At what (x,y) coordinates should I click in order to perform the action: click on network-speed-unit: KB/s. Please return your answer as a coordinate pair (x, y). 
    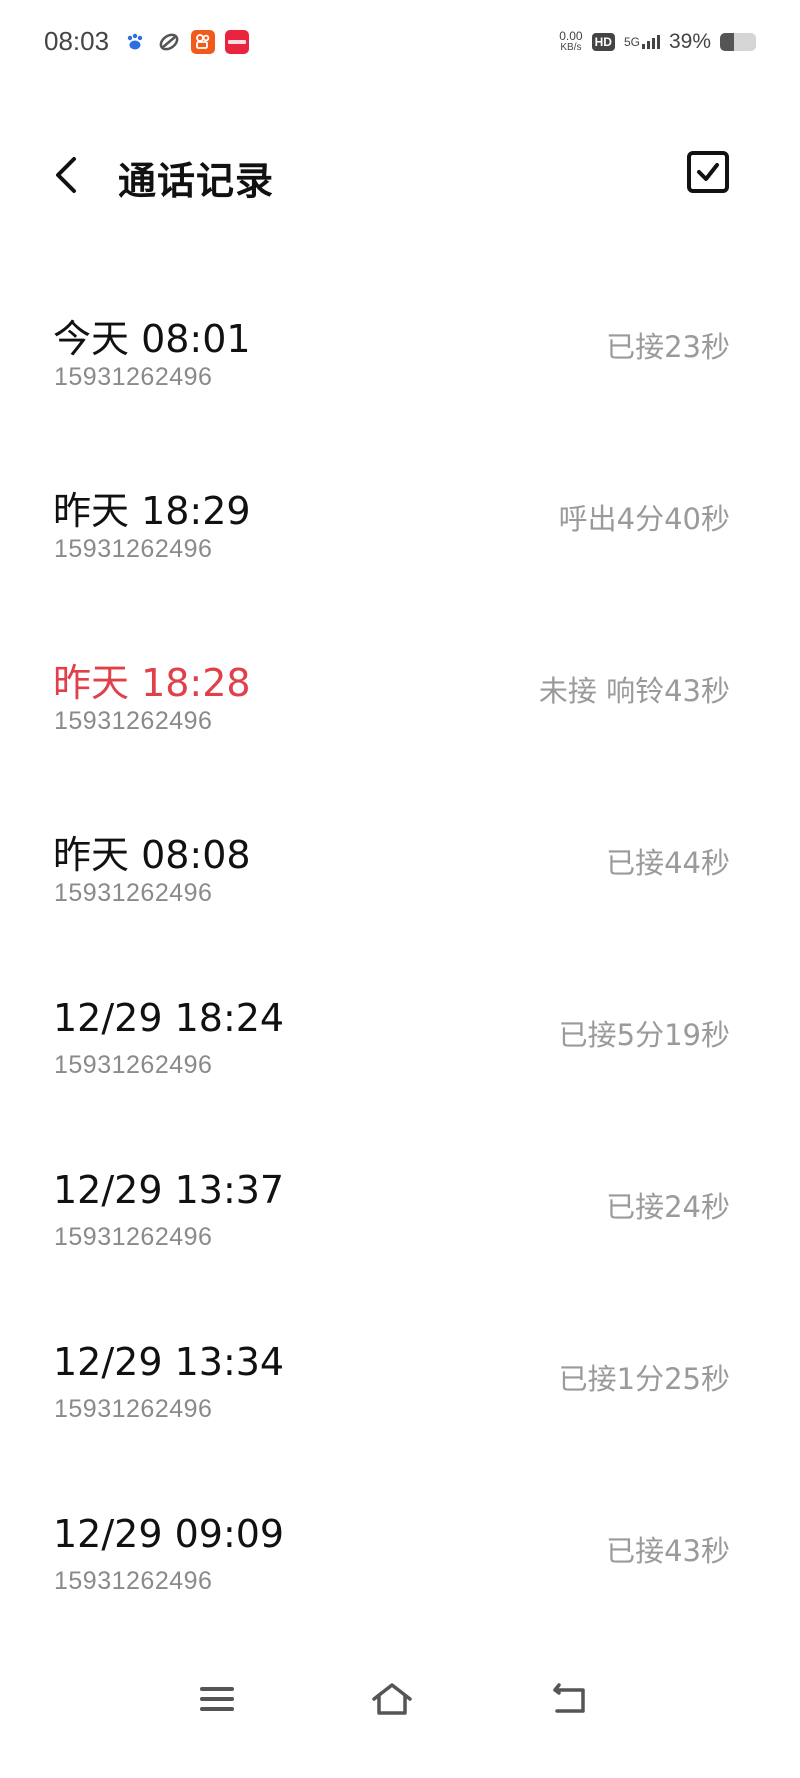
    Looking at the image, I should click on (571, 47).